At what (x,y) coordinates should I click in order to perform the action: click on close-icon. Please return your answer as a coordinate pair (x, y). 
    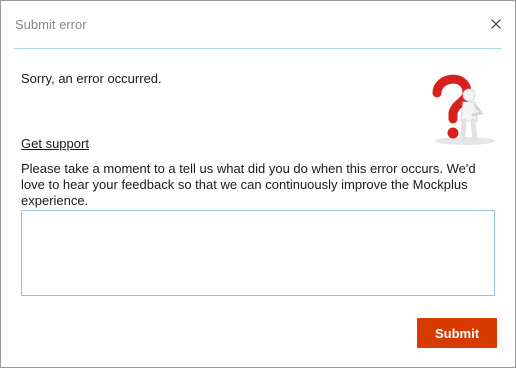
    Looking at the image, I should click on (496, 24).